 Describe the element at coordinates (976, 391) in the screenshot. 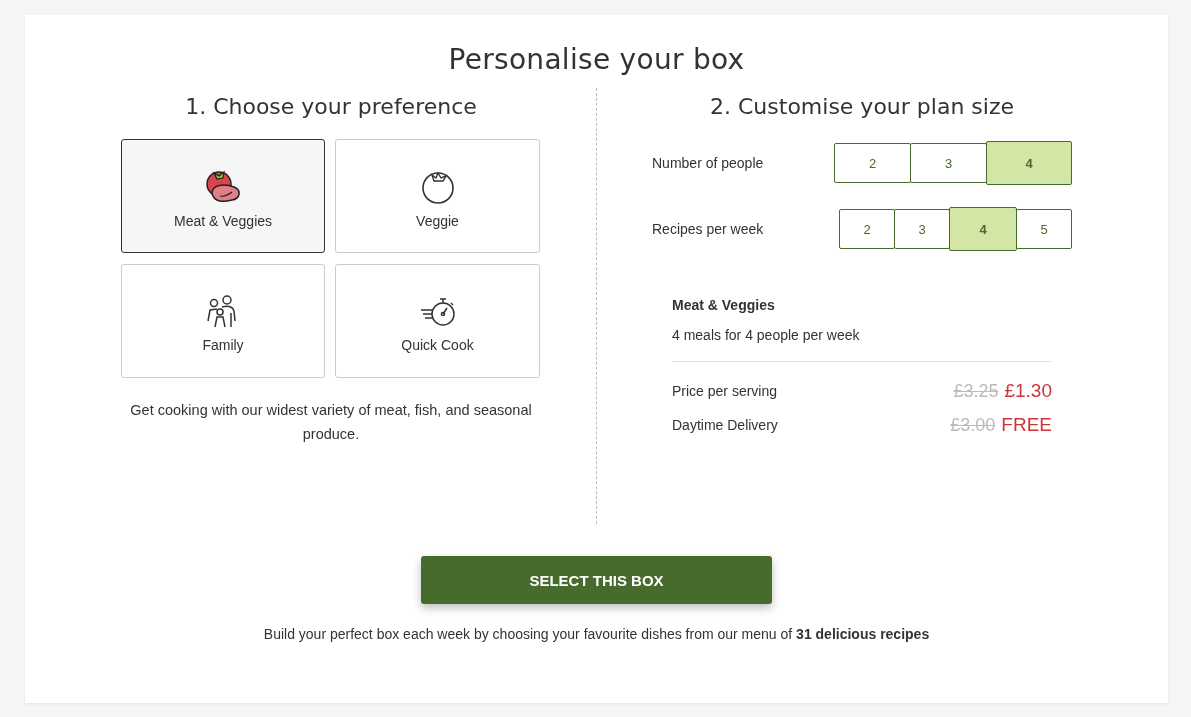

I see `old-price: £3.25` at that location.